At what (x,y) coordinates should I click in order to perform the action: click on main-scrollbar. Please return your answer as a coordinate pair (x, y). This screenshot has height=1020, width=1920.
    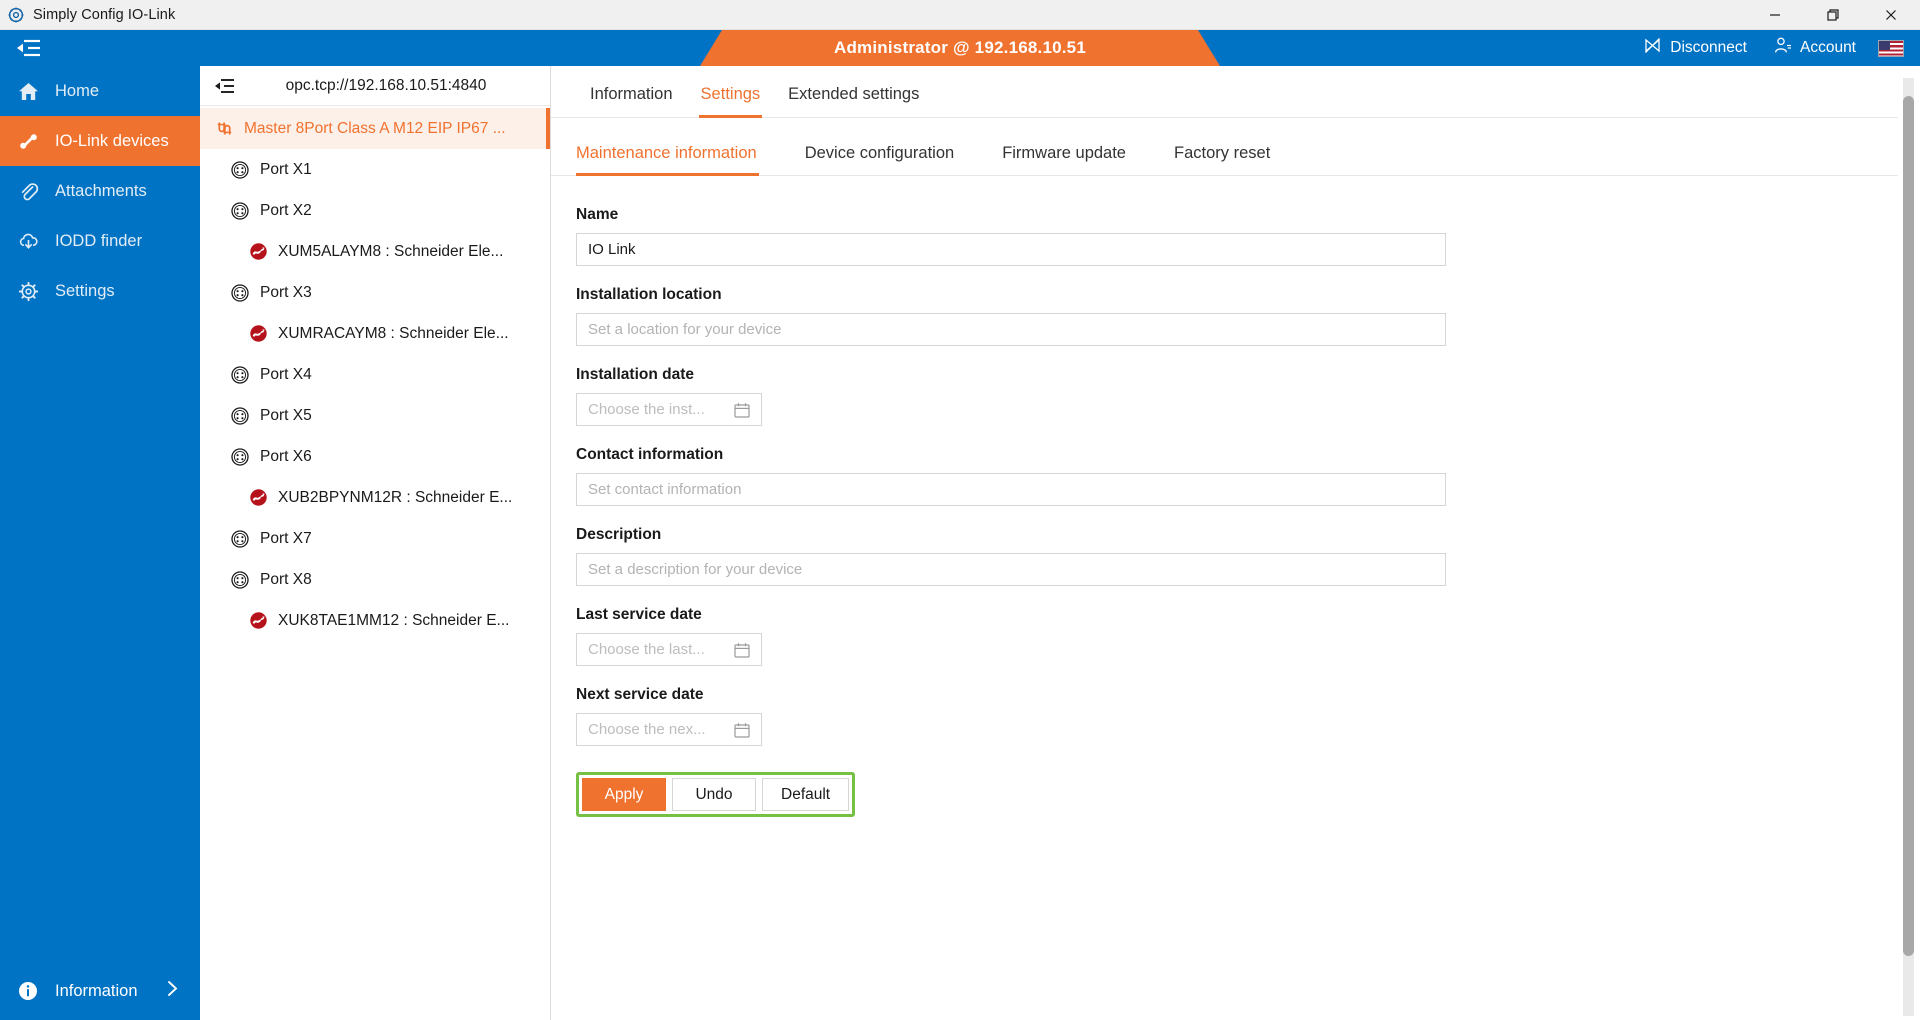
    Looking at the image, I should click on (1909, 543).